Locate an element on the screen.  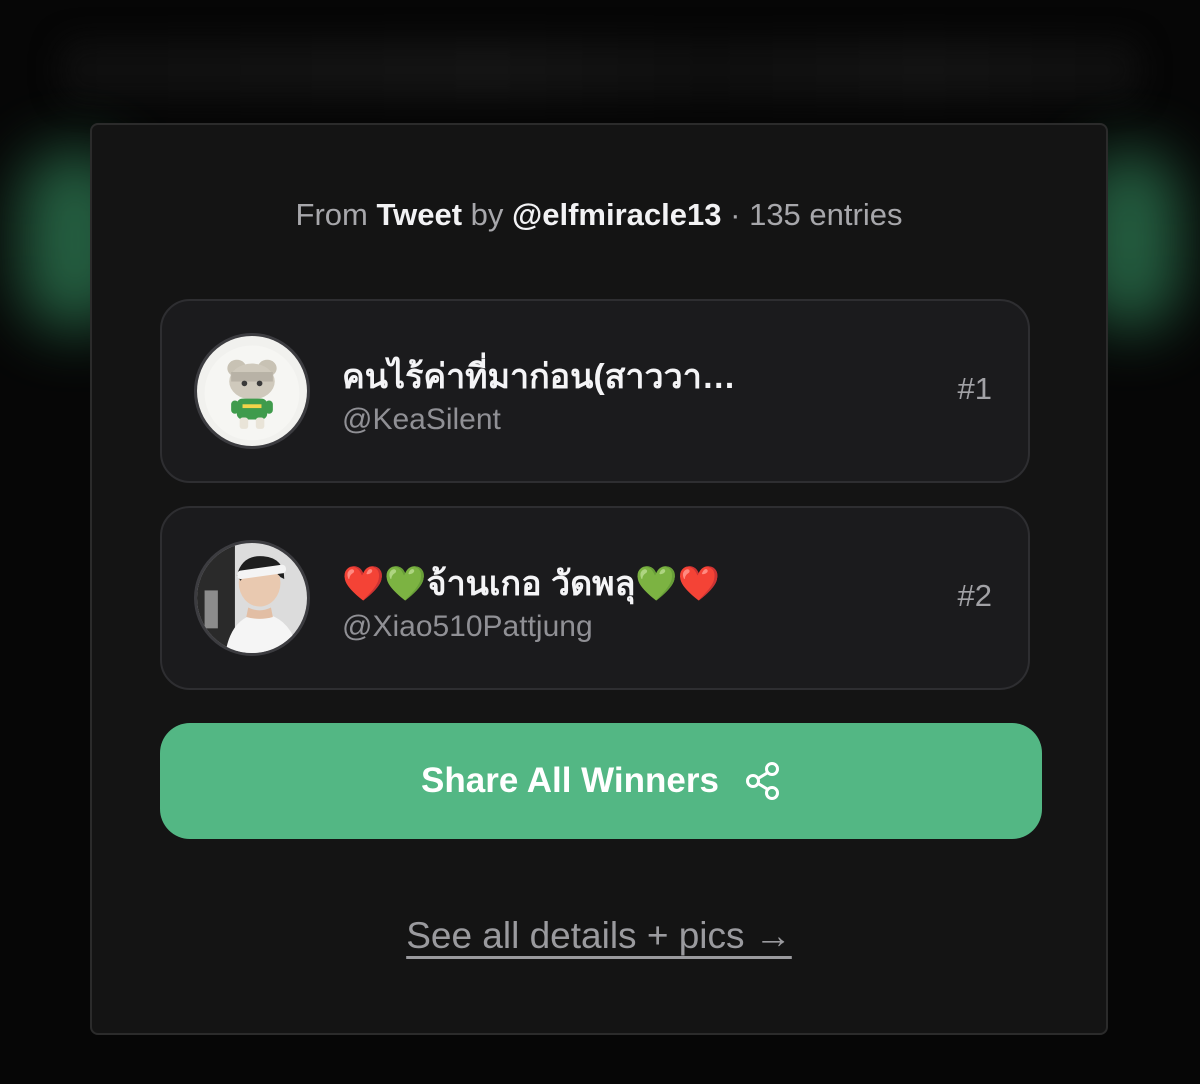
person-headband-avatar is located at coordinates (252, 598).